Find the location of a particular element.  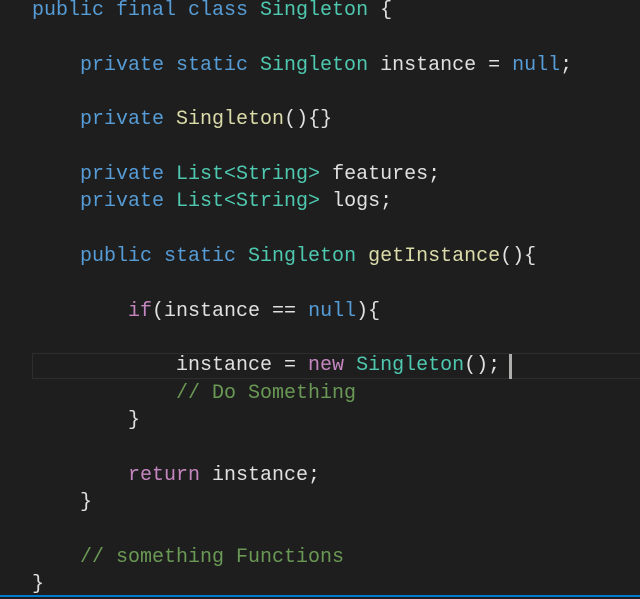

code-token-comment: // Do Something is located at coordinates (194, 393).